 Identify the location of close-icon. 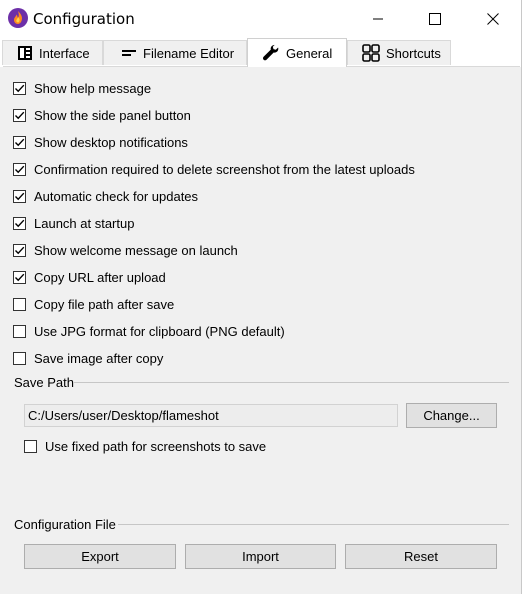
(493, 18).